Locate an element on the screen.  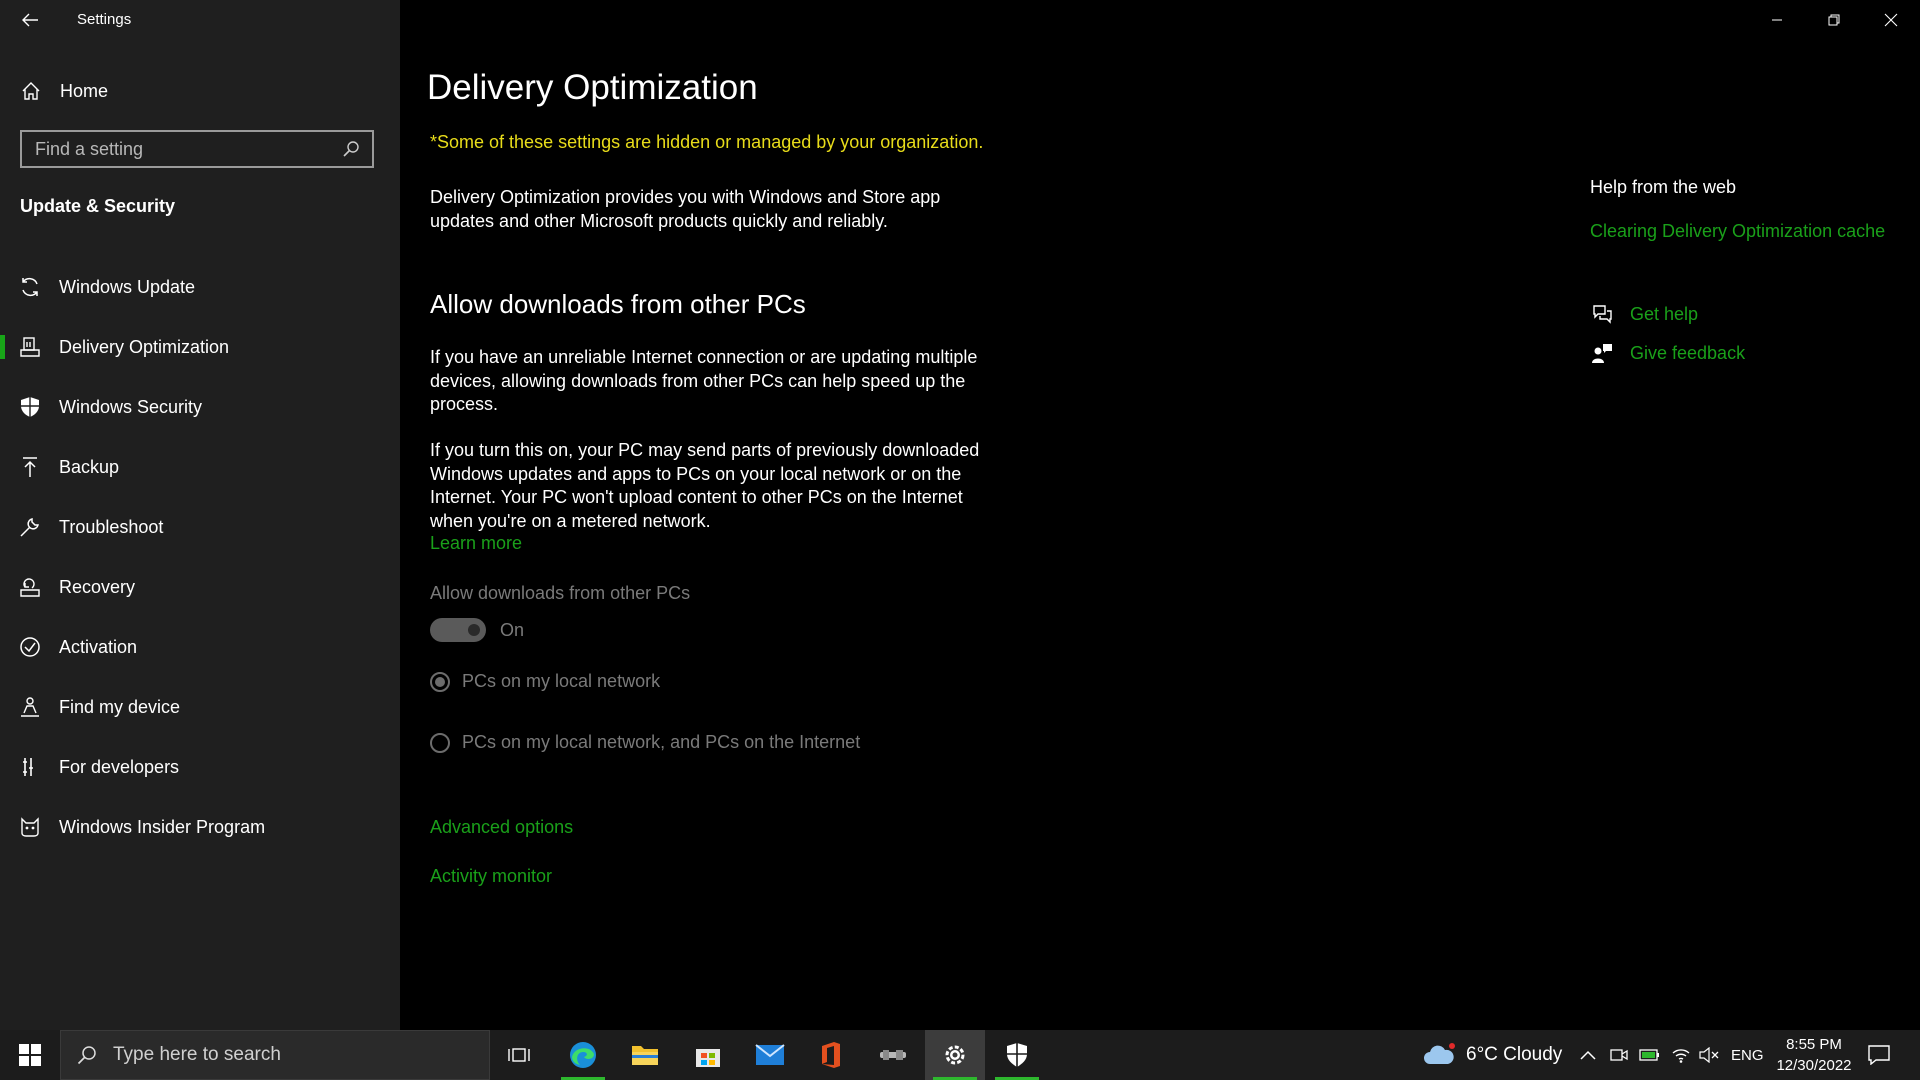
meet-now-icon is located at coordinates (1619, 1055).